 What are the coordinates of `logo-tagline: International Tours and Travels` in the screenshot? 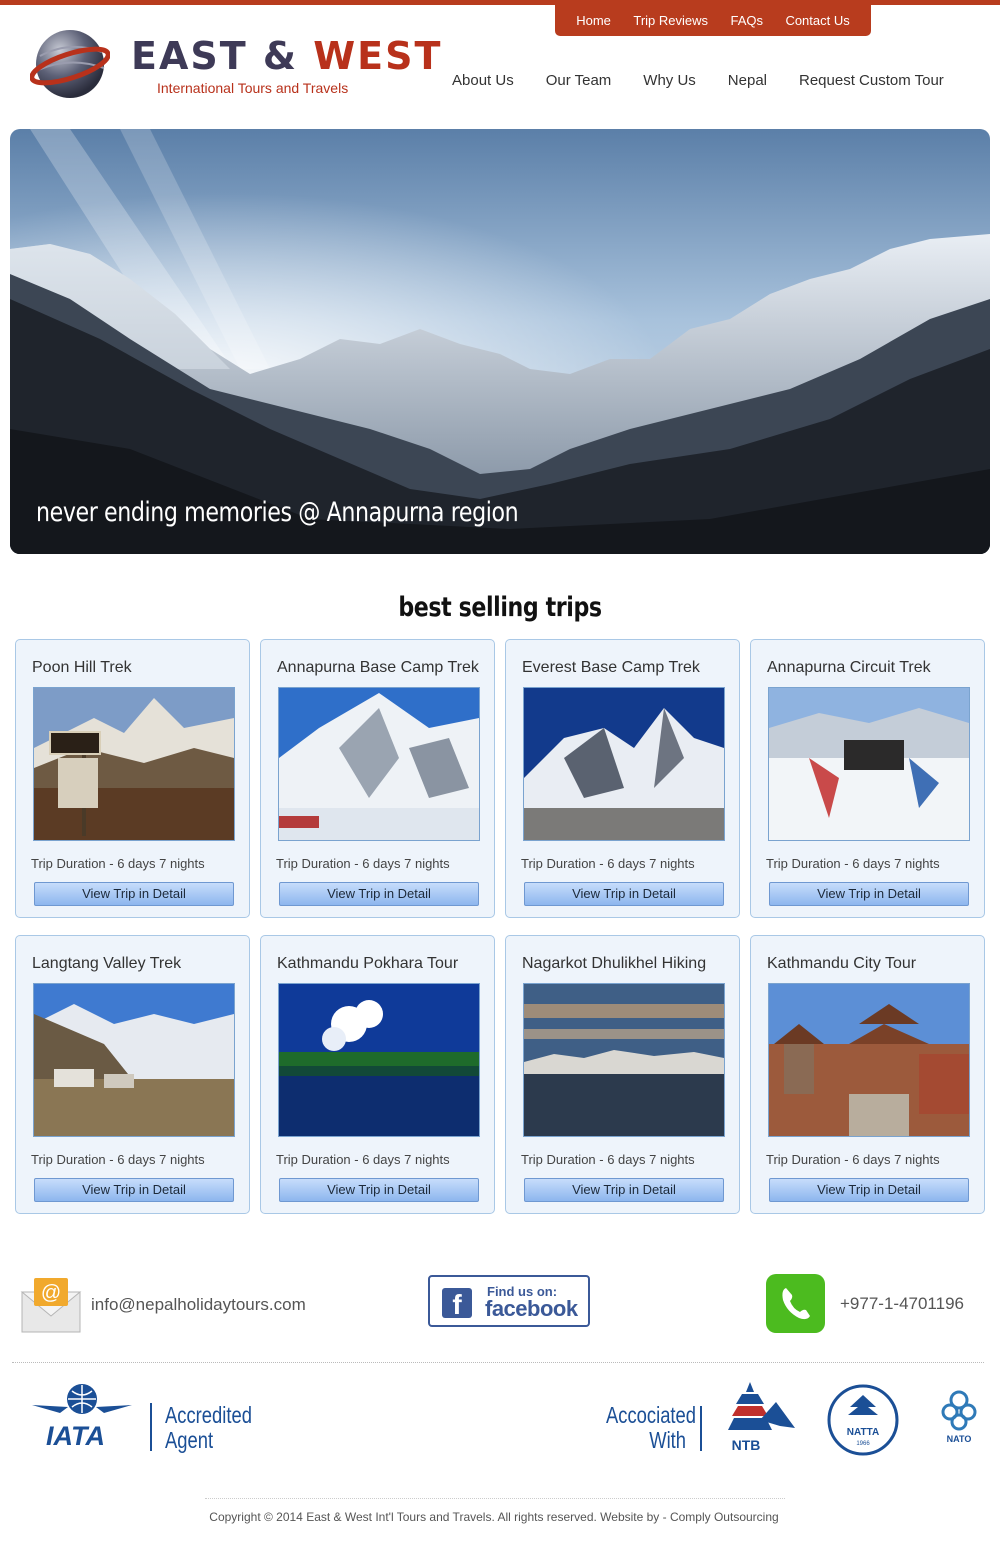 It's located at (253, 88).